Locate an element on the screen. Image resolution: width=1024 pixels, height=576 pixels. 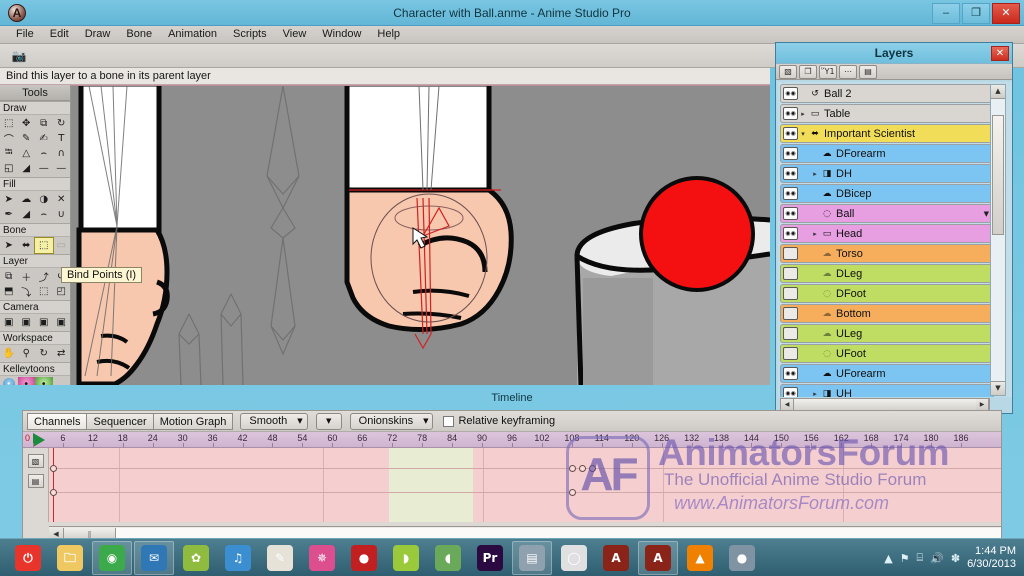
minimize-button: – is located at coordinates (946, 13).